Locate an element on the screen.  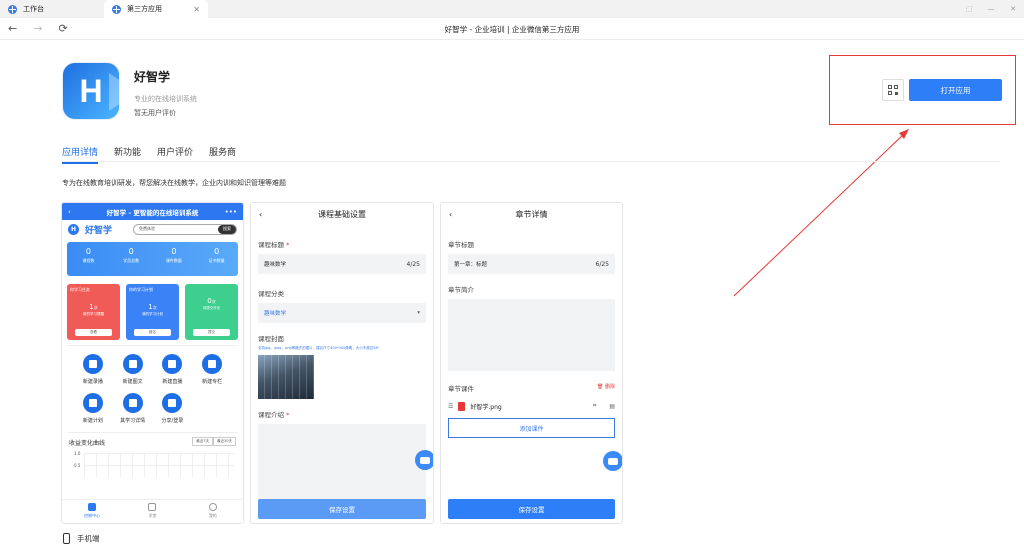
delete-label: 删除 is located at coordinates (609, 387).